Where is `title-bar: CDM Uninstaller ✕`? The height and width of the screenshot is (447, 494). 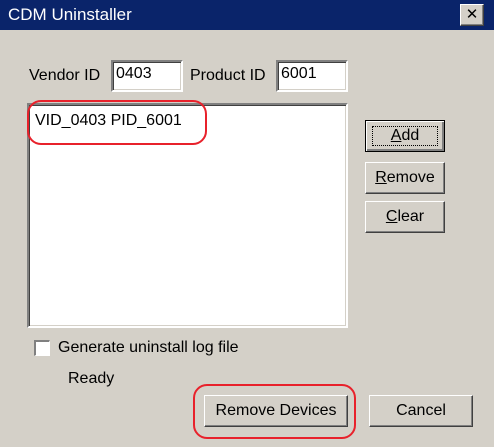 title-bar: CDM Uninstaller ✕ is located at coordinates (247, 15).